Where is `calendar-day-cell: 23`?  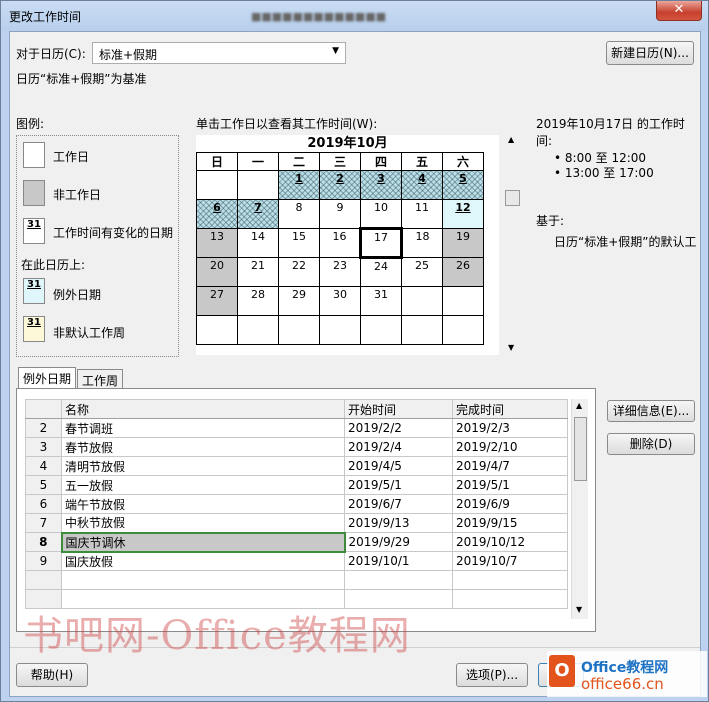 calendar-day-cell: 23 is located at coordinates (340, 272).